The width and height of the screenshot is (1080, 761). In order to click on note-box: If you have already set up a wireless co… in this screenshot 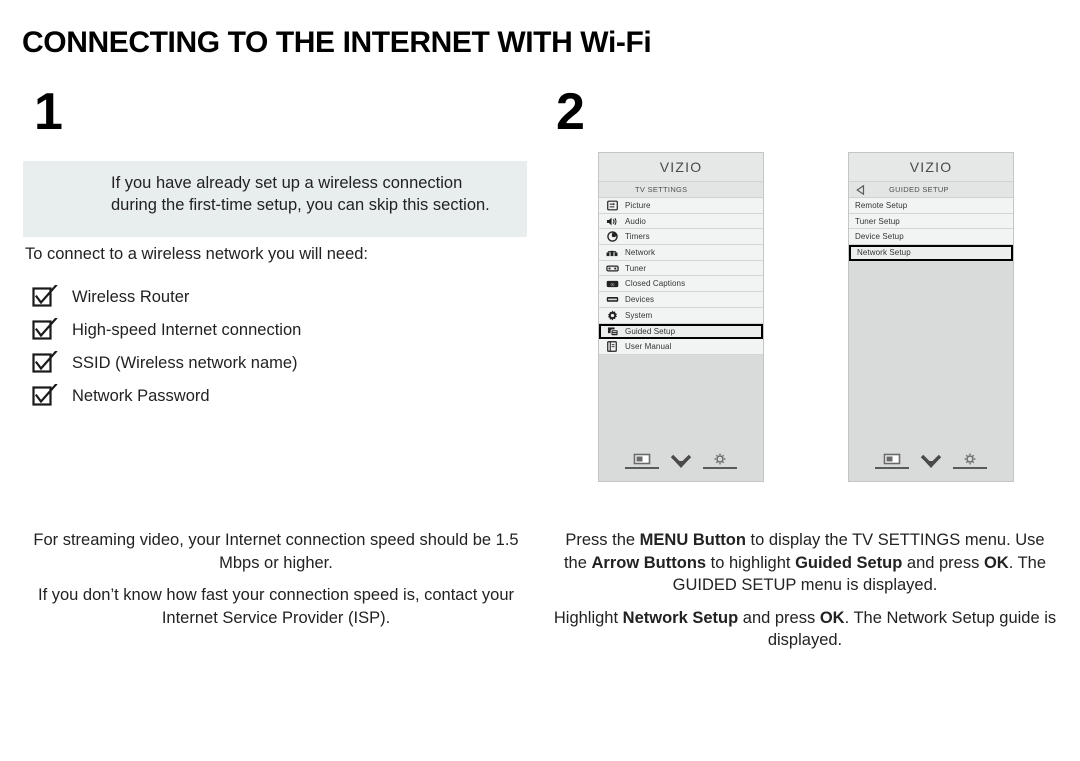, I will do `click(275, 199)`.